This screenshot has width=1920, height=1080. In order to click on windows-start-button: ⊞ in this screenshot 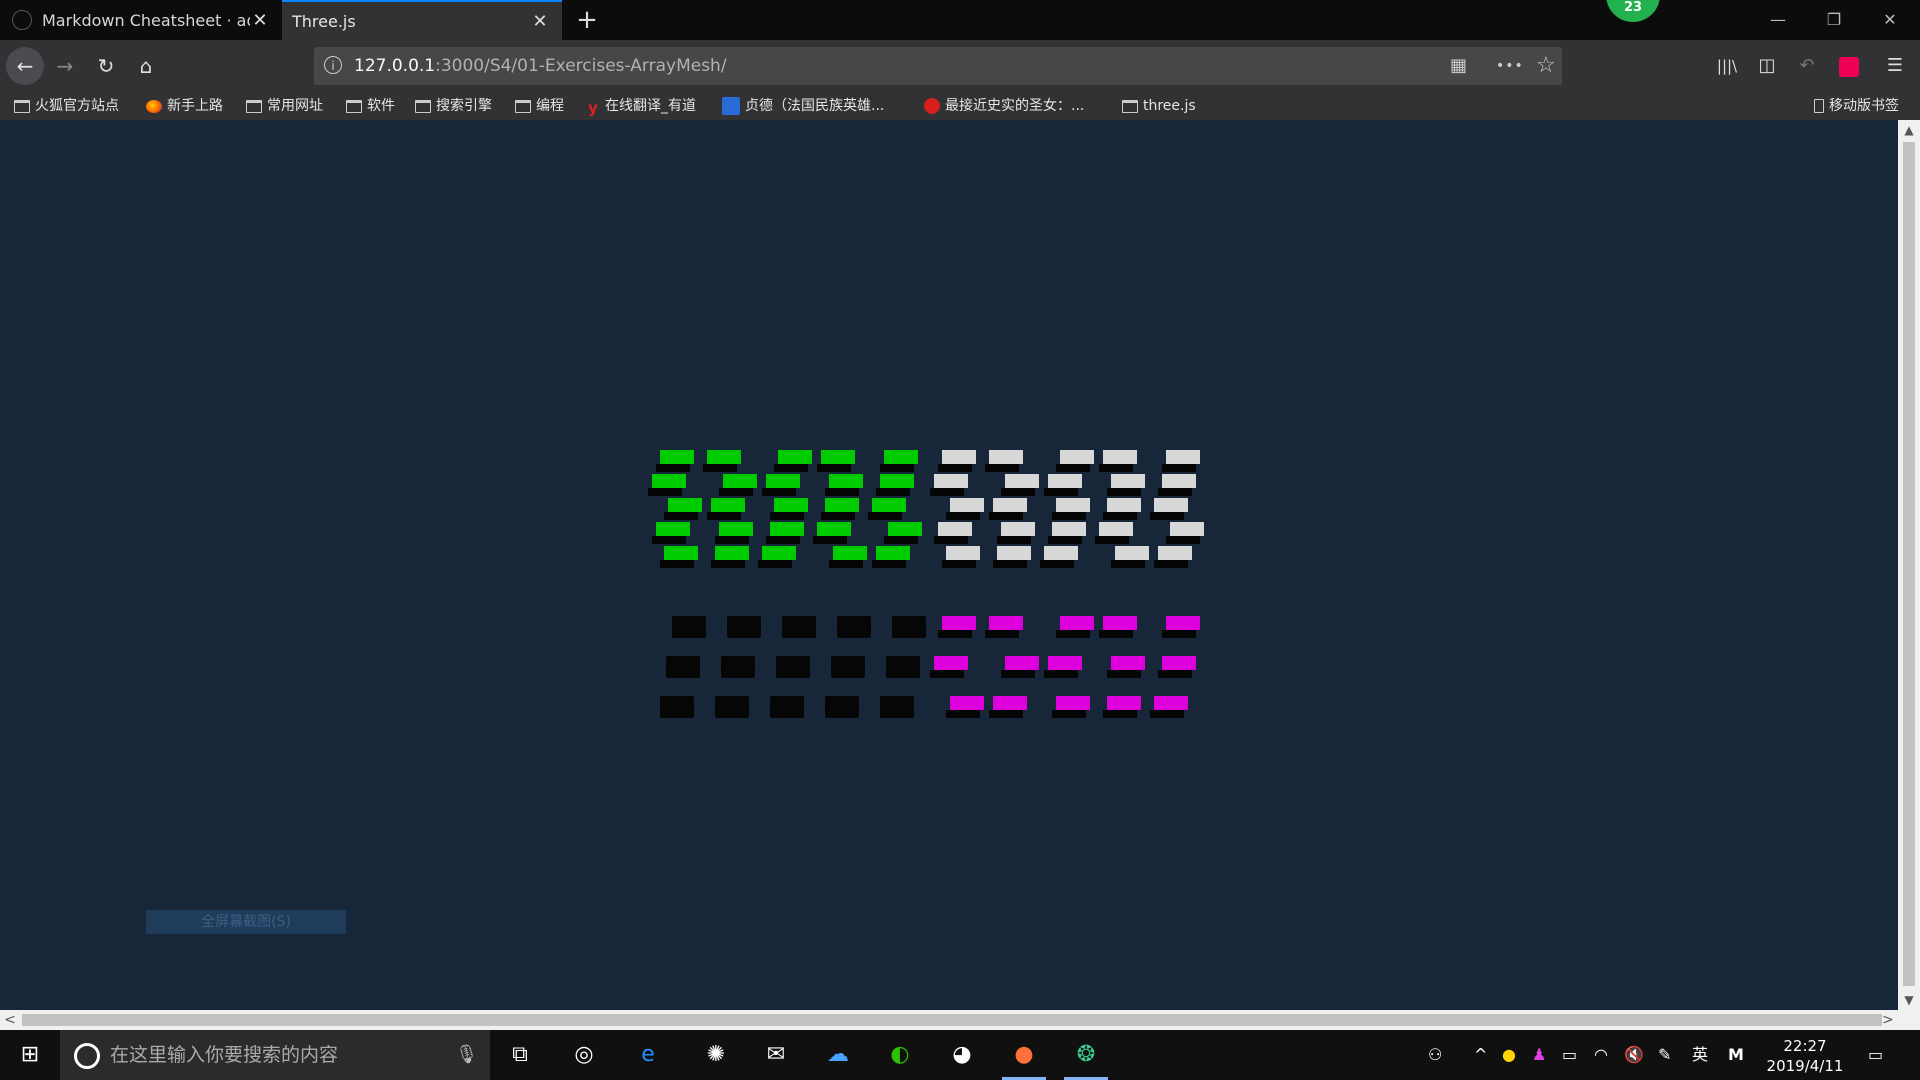, I will do `click(30, 1055)`.